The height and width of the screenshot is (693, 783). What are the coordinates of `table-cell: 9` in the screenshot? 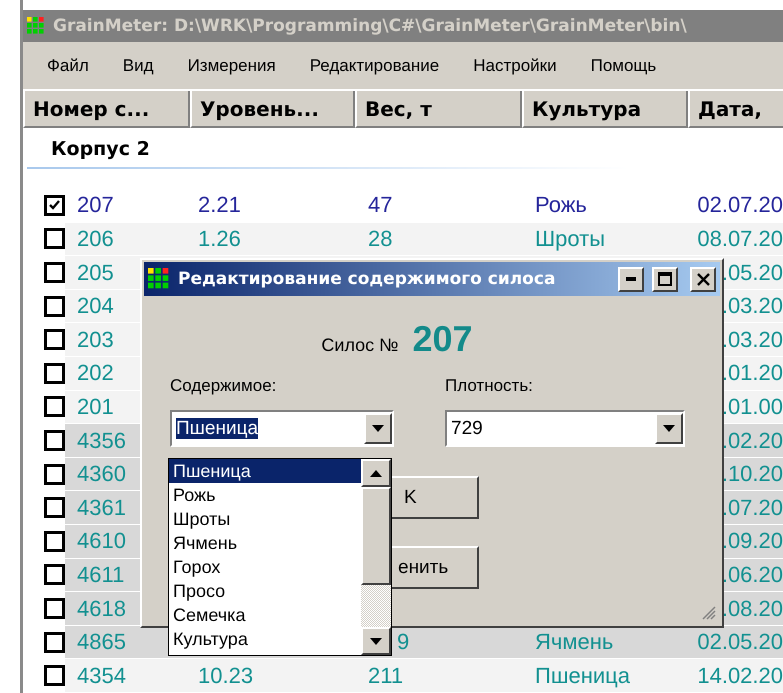 It's located at (403, 642).